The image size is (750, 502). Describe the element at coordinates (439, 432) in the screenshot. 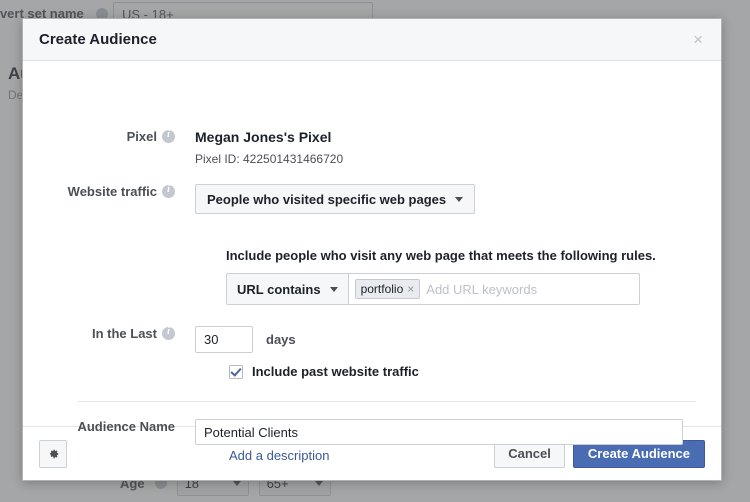

I see `audience-name-input` at that location.